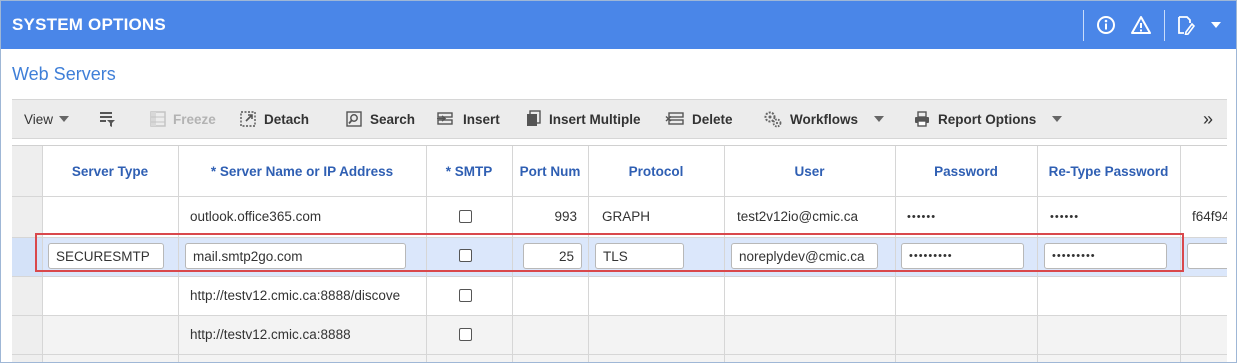  Describe the element at coordinates (552, 256) in the screenshot. I see `port-input: 25` at that location.